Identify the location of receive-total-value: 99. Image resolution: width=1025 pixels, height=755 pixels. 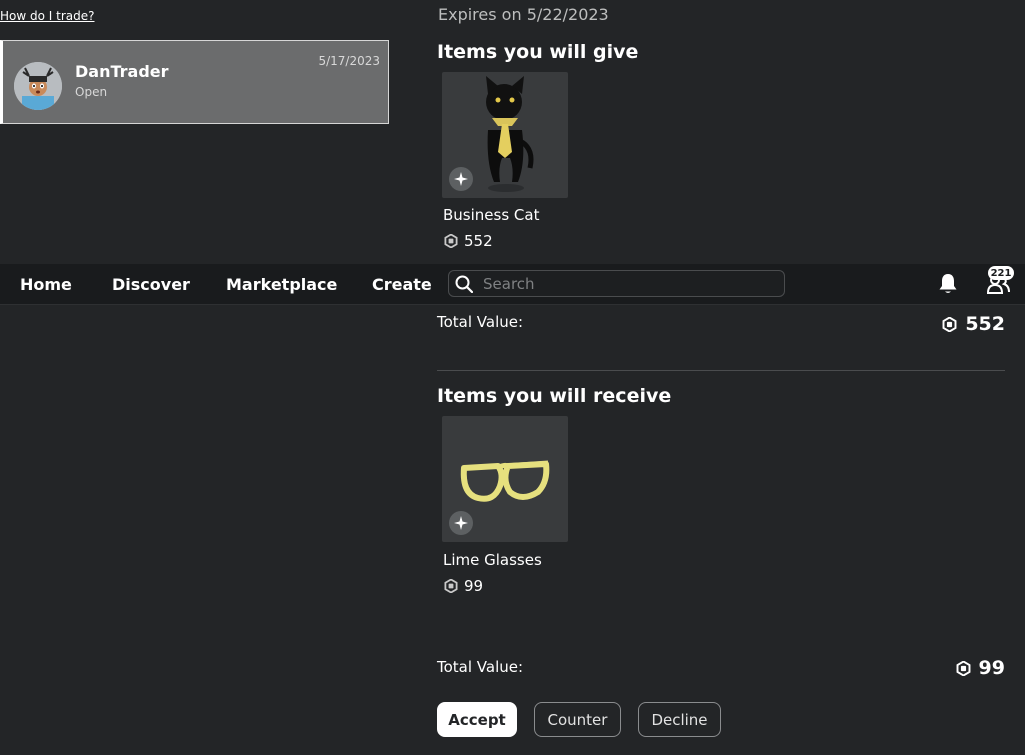
(980, 668).